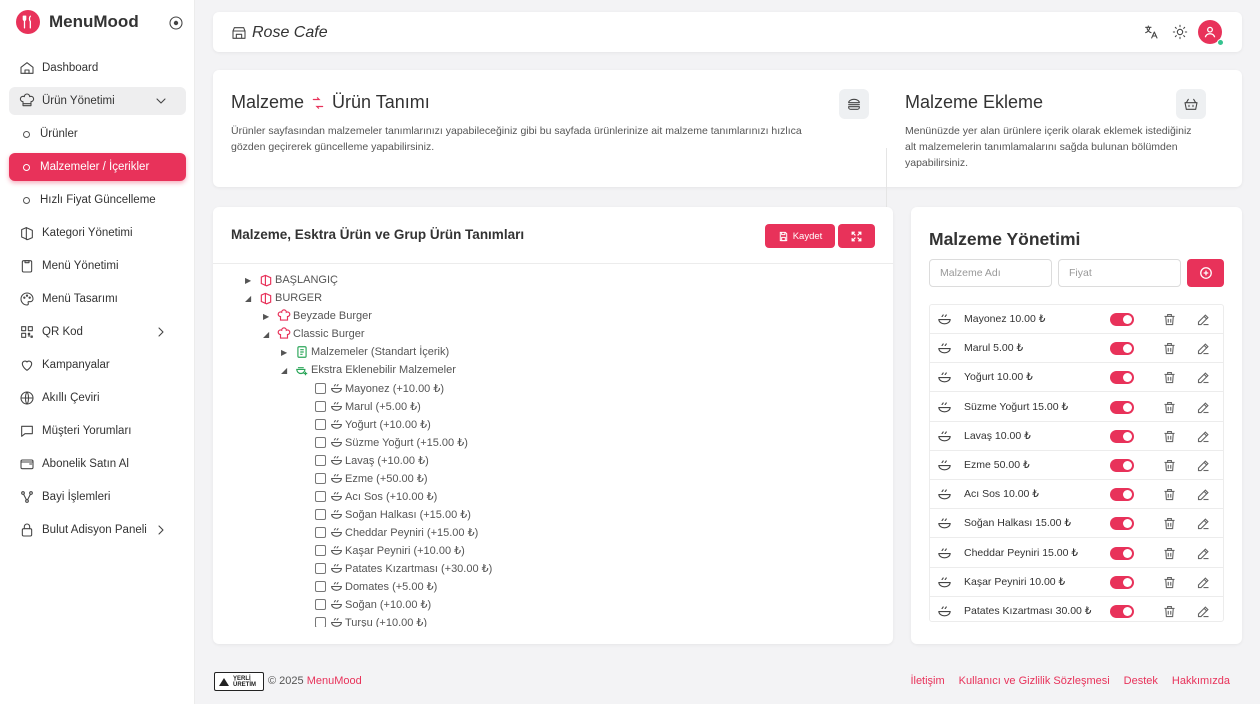 This screenshot has width=1260, height=704. I want to click on tree-node-burger: ◢ BURGER, so click(283, 298).